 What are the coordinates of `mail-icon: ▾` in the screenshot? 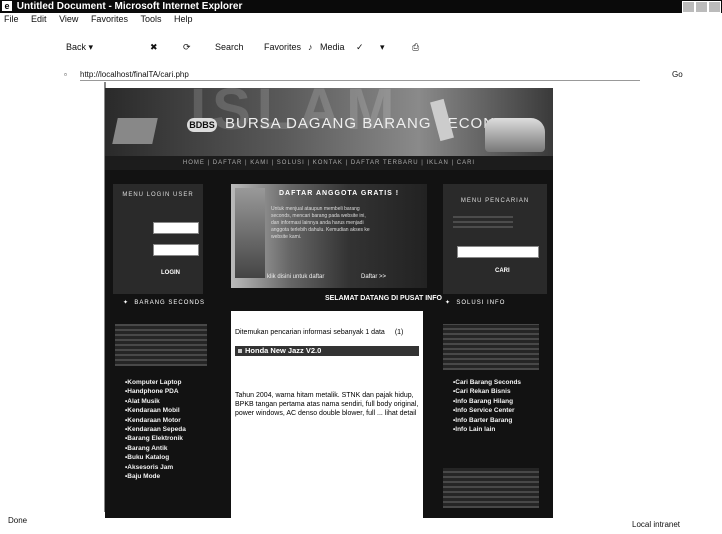 It's located at (382, 47).